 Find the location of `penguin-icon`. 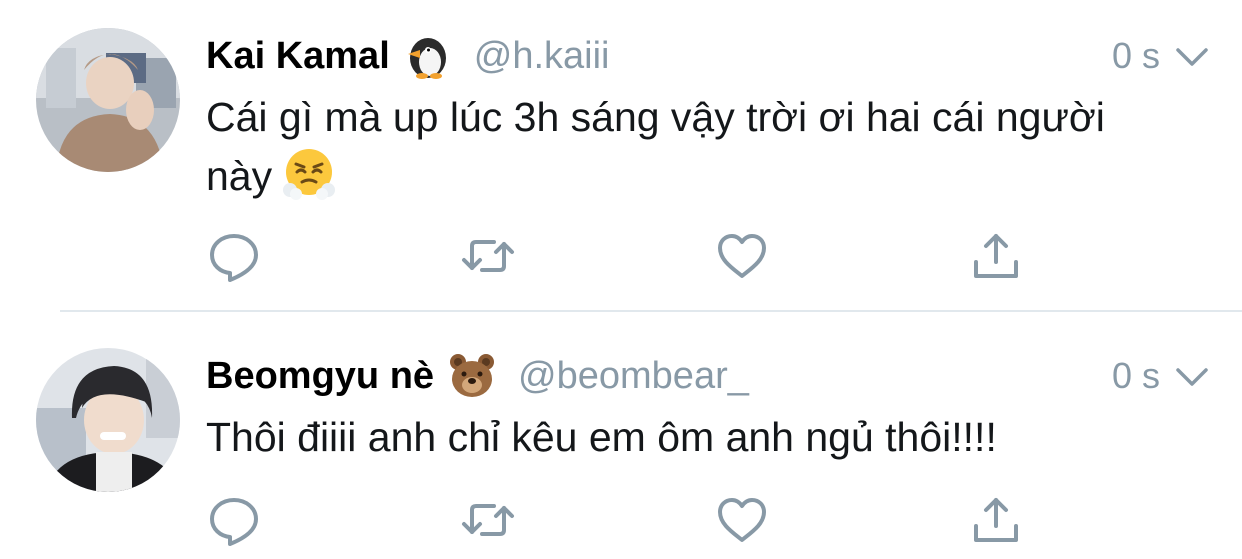

penguin-icon is located at coordinates (428, 56).